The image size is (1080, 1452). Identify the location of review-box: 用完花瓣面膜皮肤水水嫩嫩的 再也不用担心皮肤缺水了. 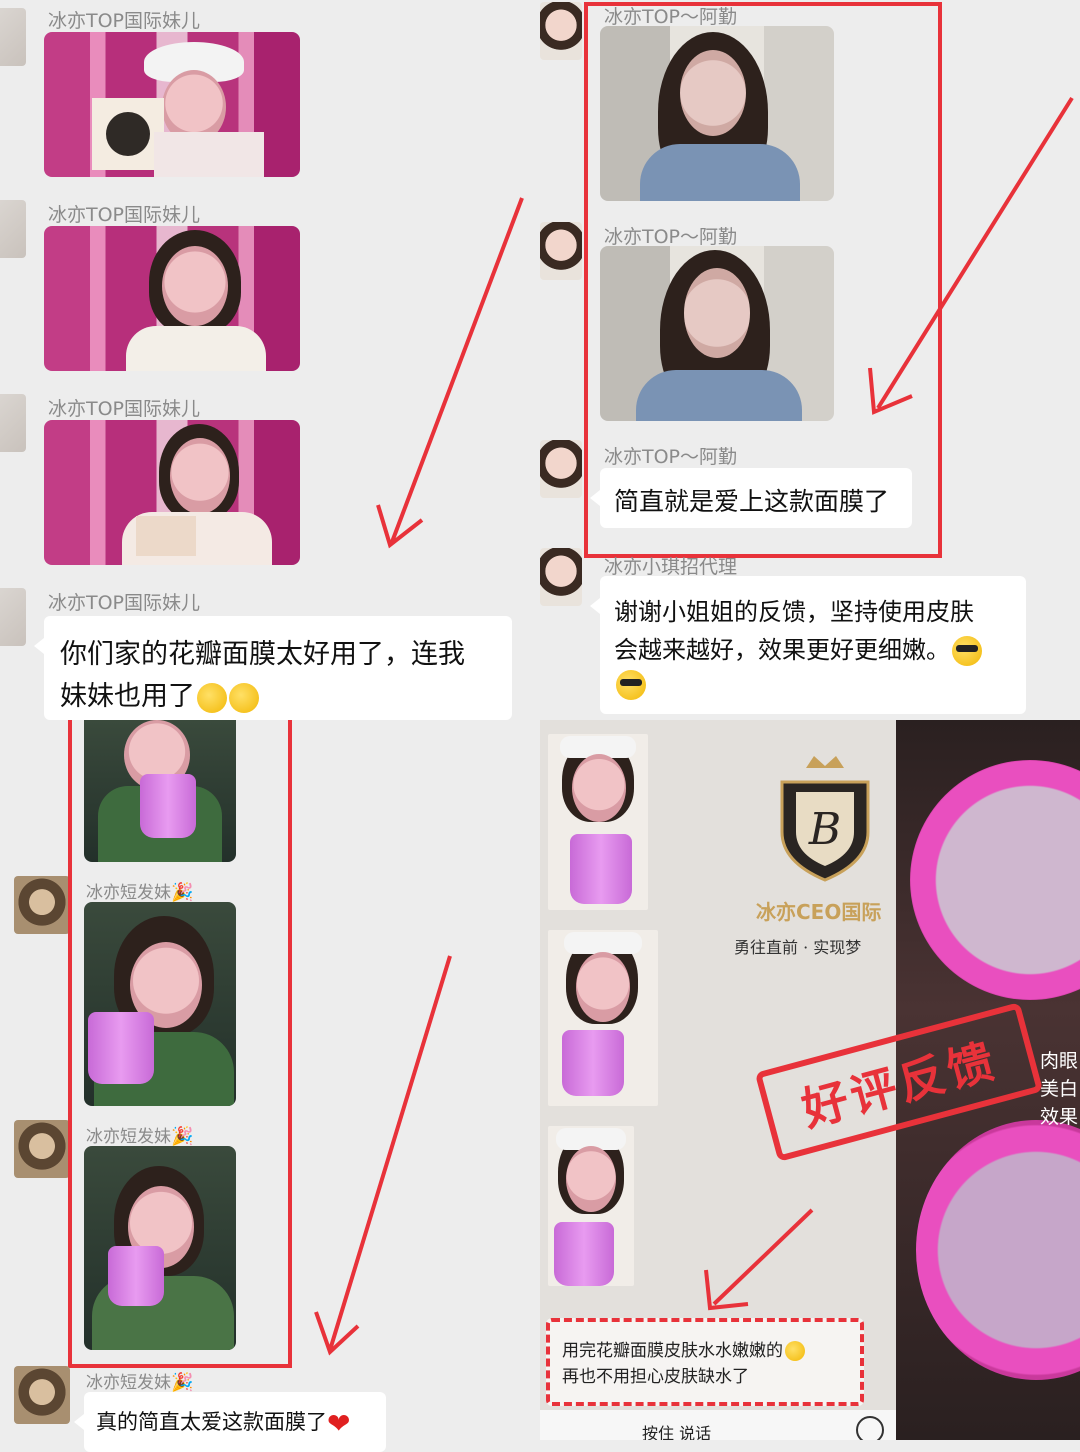
(705, 1362).